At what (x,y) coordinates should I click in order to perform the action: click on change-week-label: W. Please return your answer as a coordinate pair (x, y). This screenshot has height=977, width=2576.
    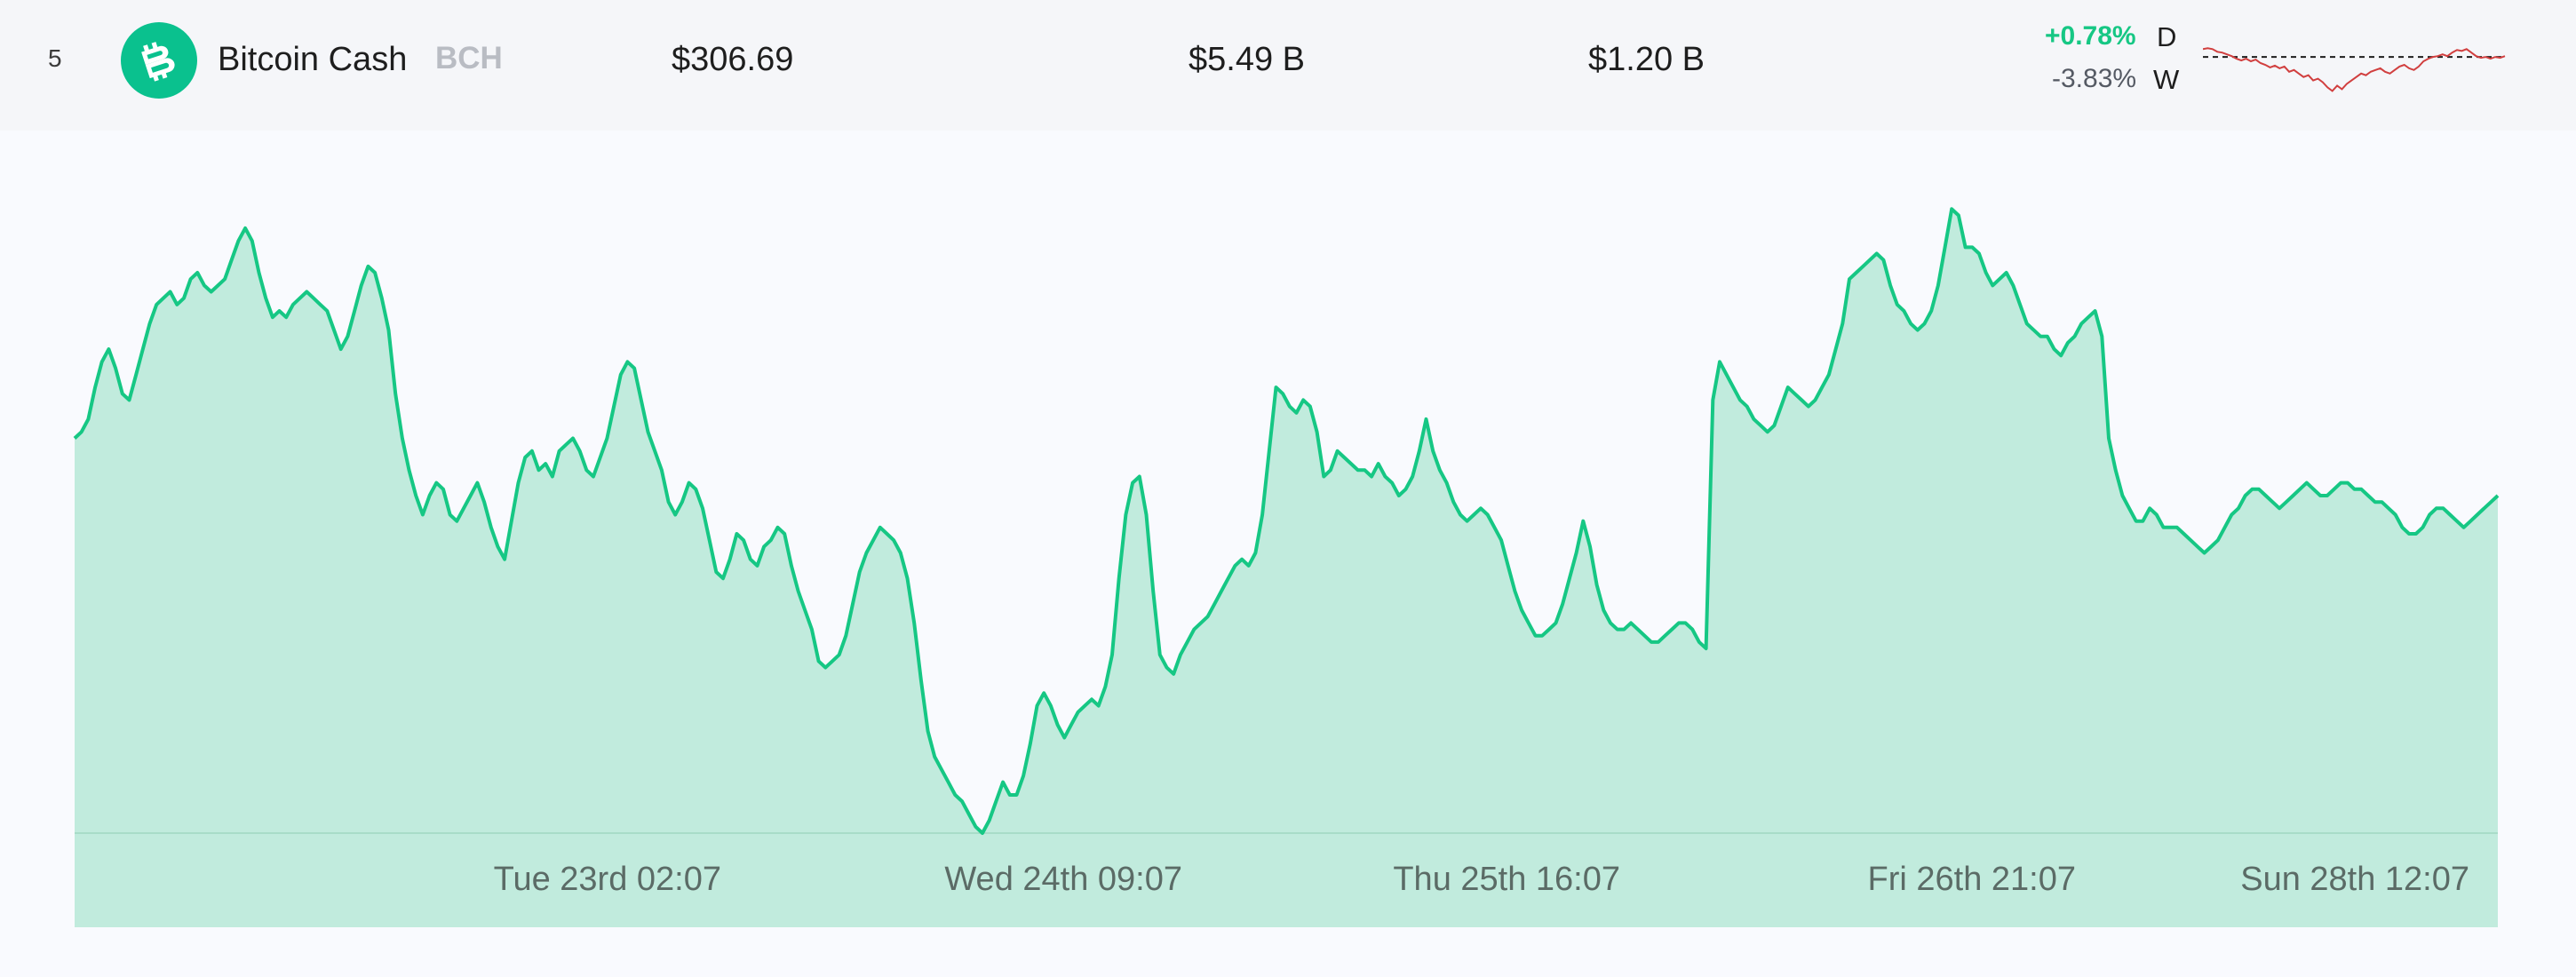
    Looking at the image, I should click on (2166, 79).